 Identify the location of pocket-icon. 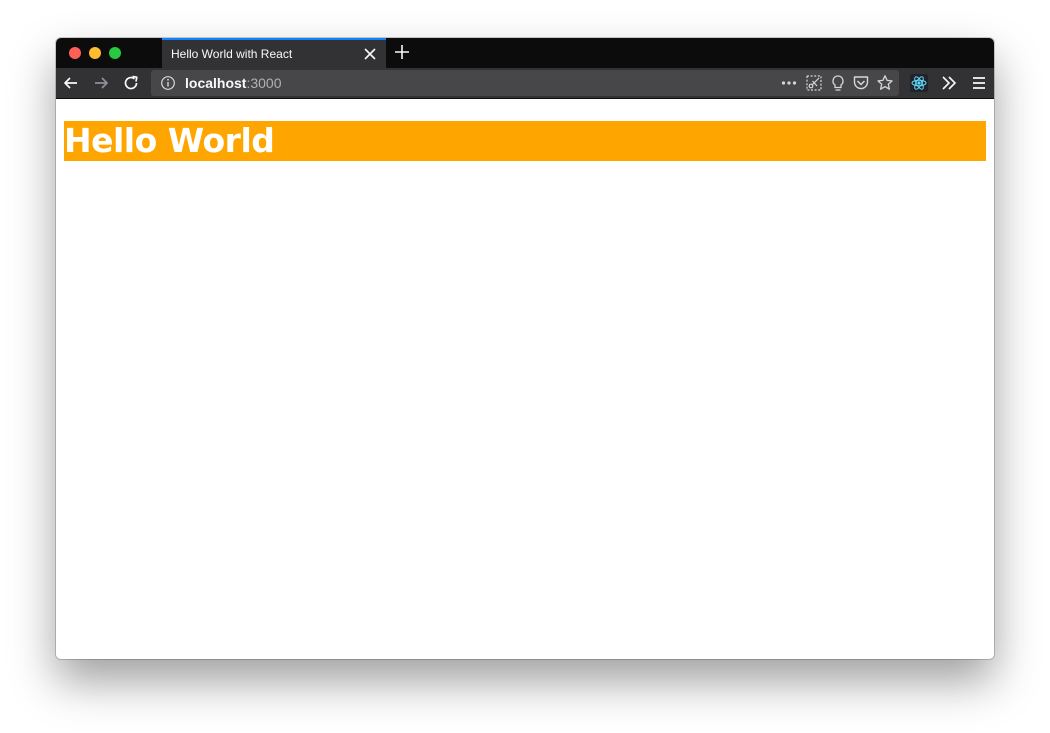
(861, 83).